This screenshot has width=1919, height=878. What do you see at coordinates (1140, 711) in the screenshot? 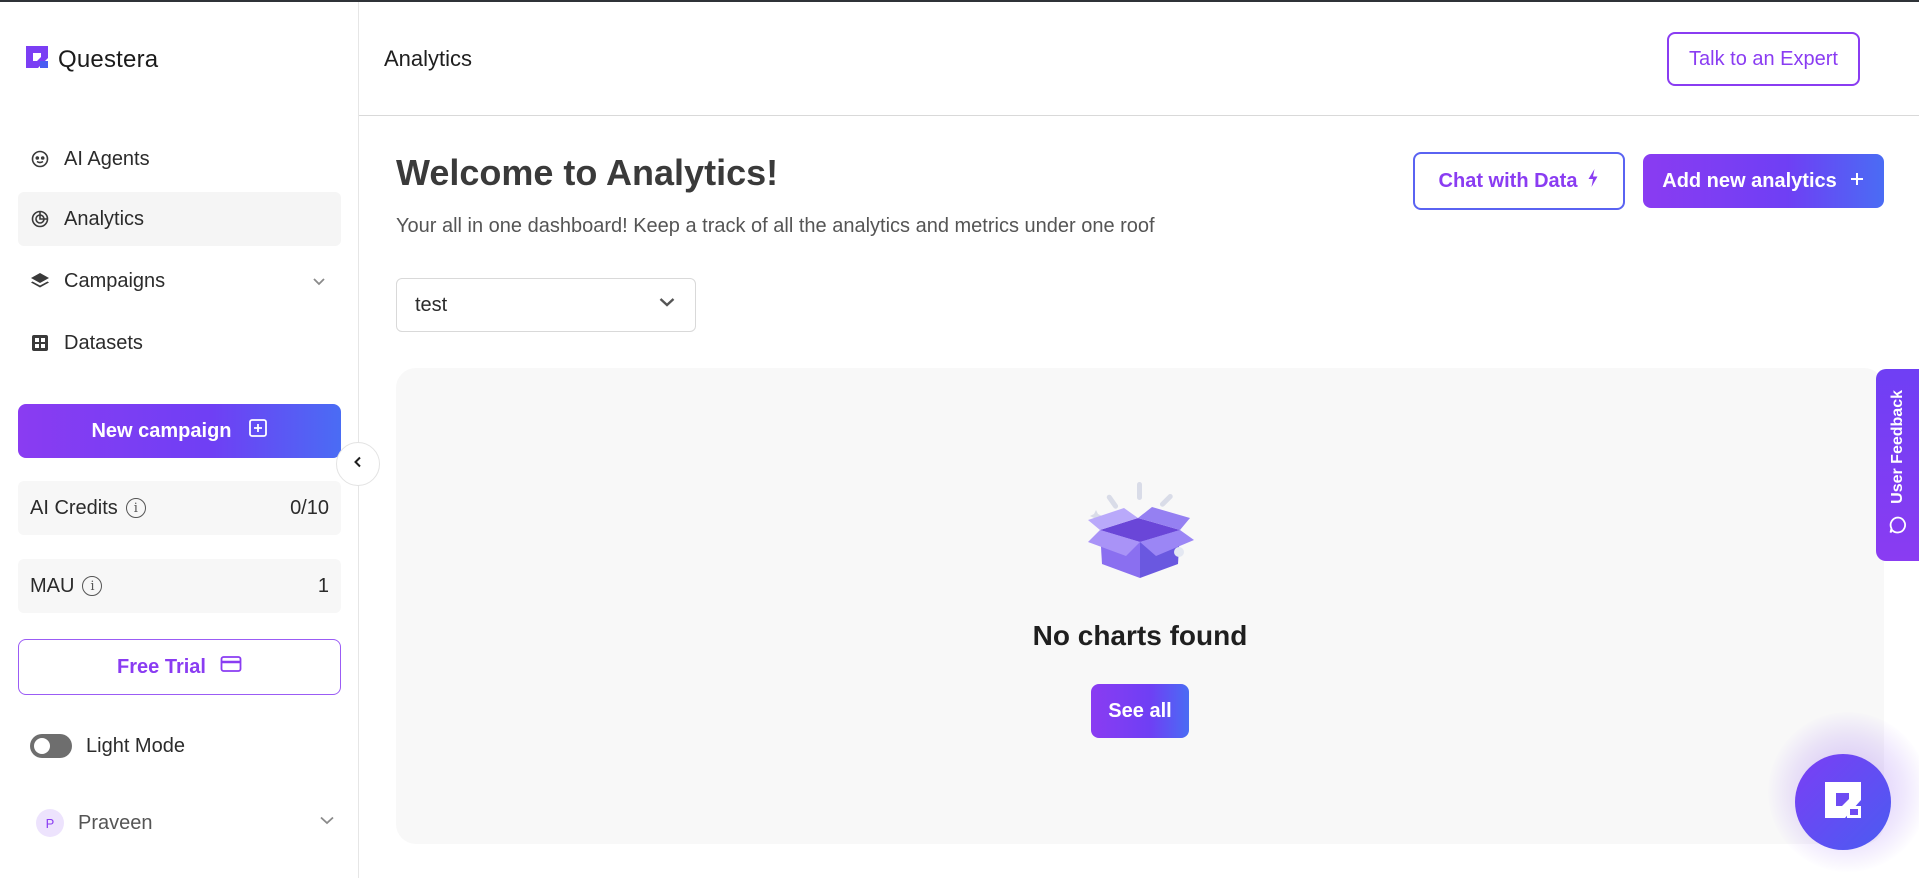
I see `see-all-button: See all` at bounding box center [1140, 711].